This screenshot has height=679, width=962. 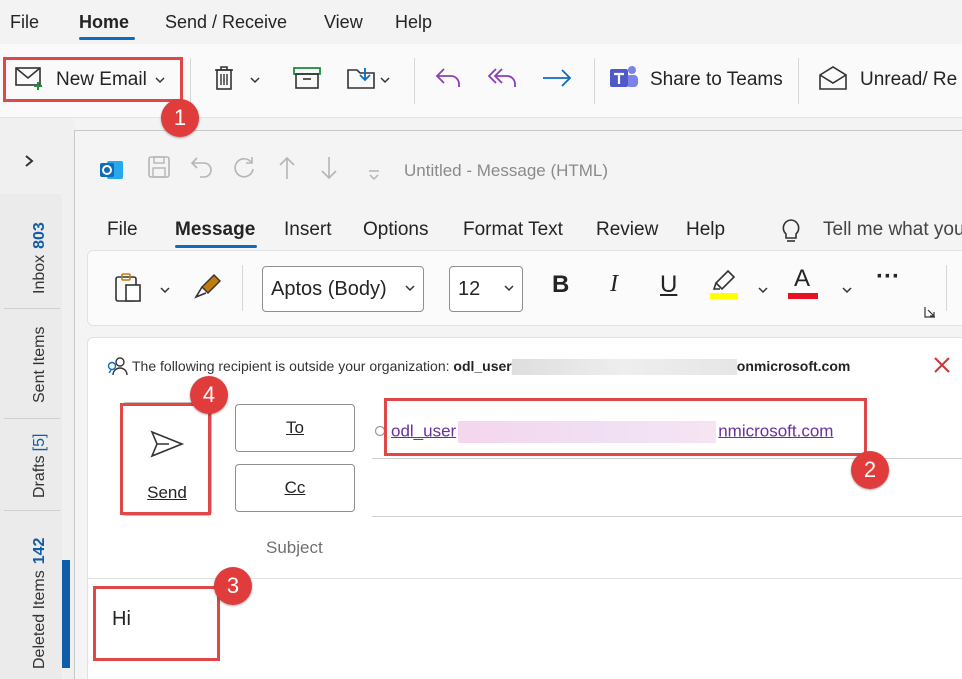 What do you see at coordinates (942, 368) in the screenshot?
I see `close-icon` at bounding box center [942, 368].